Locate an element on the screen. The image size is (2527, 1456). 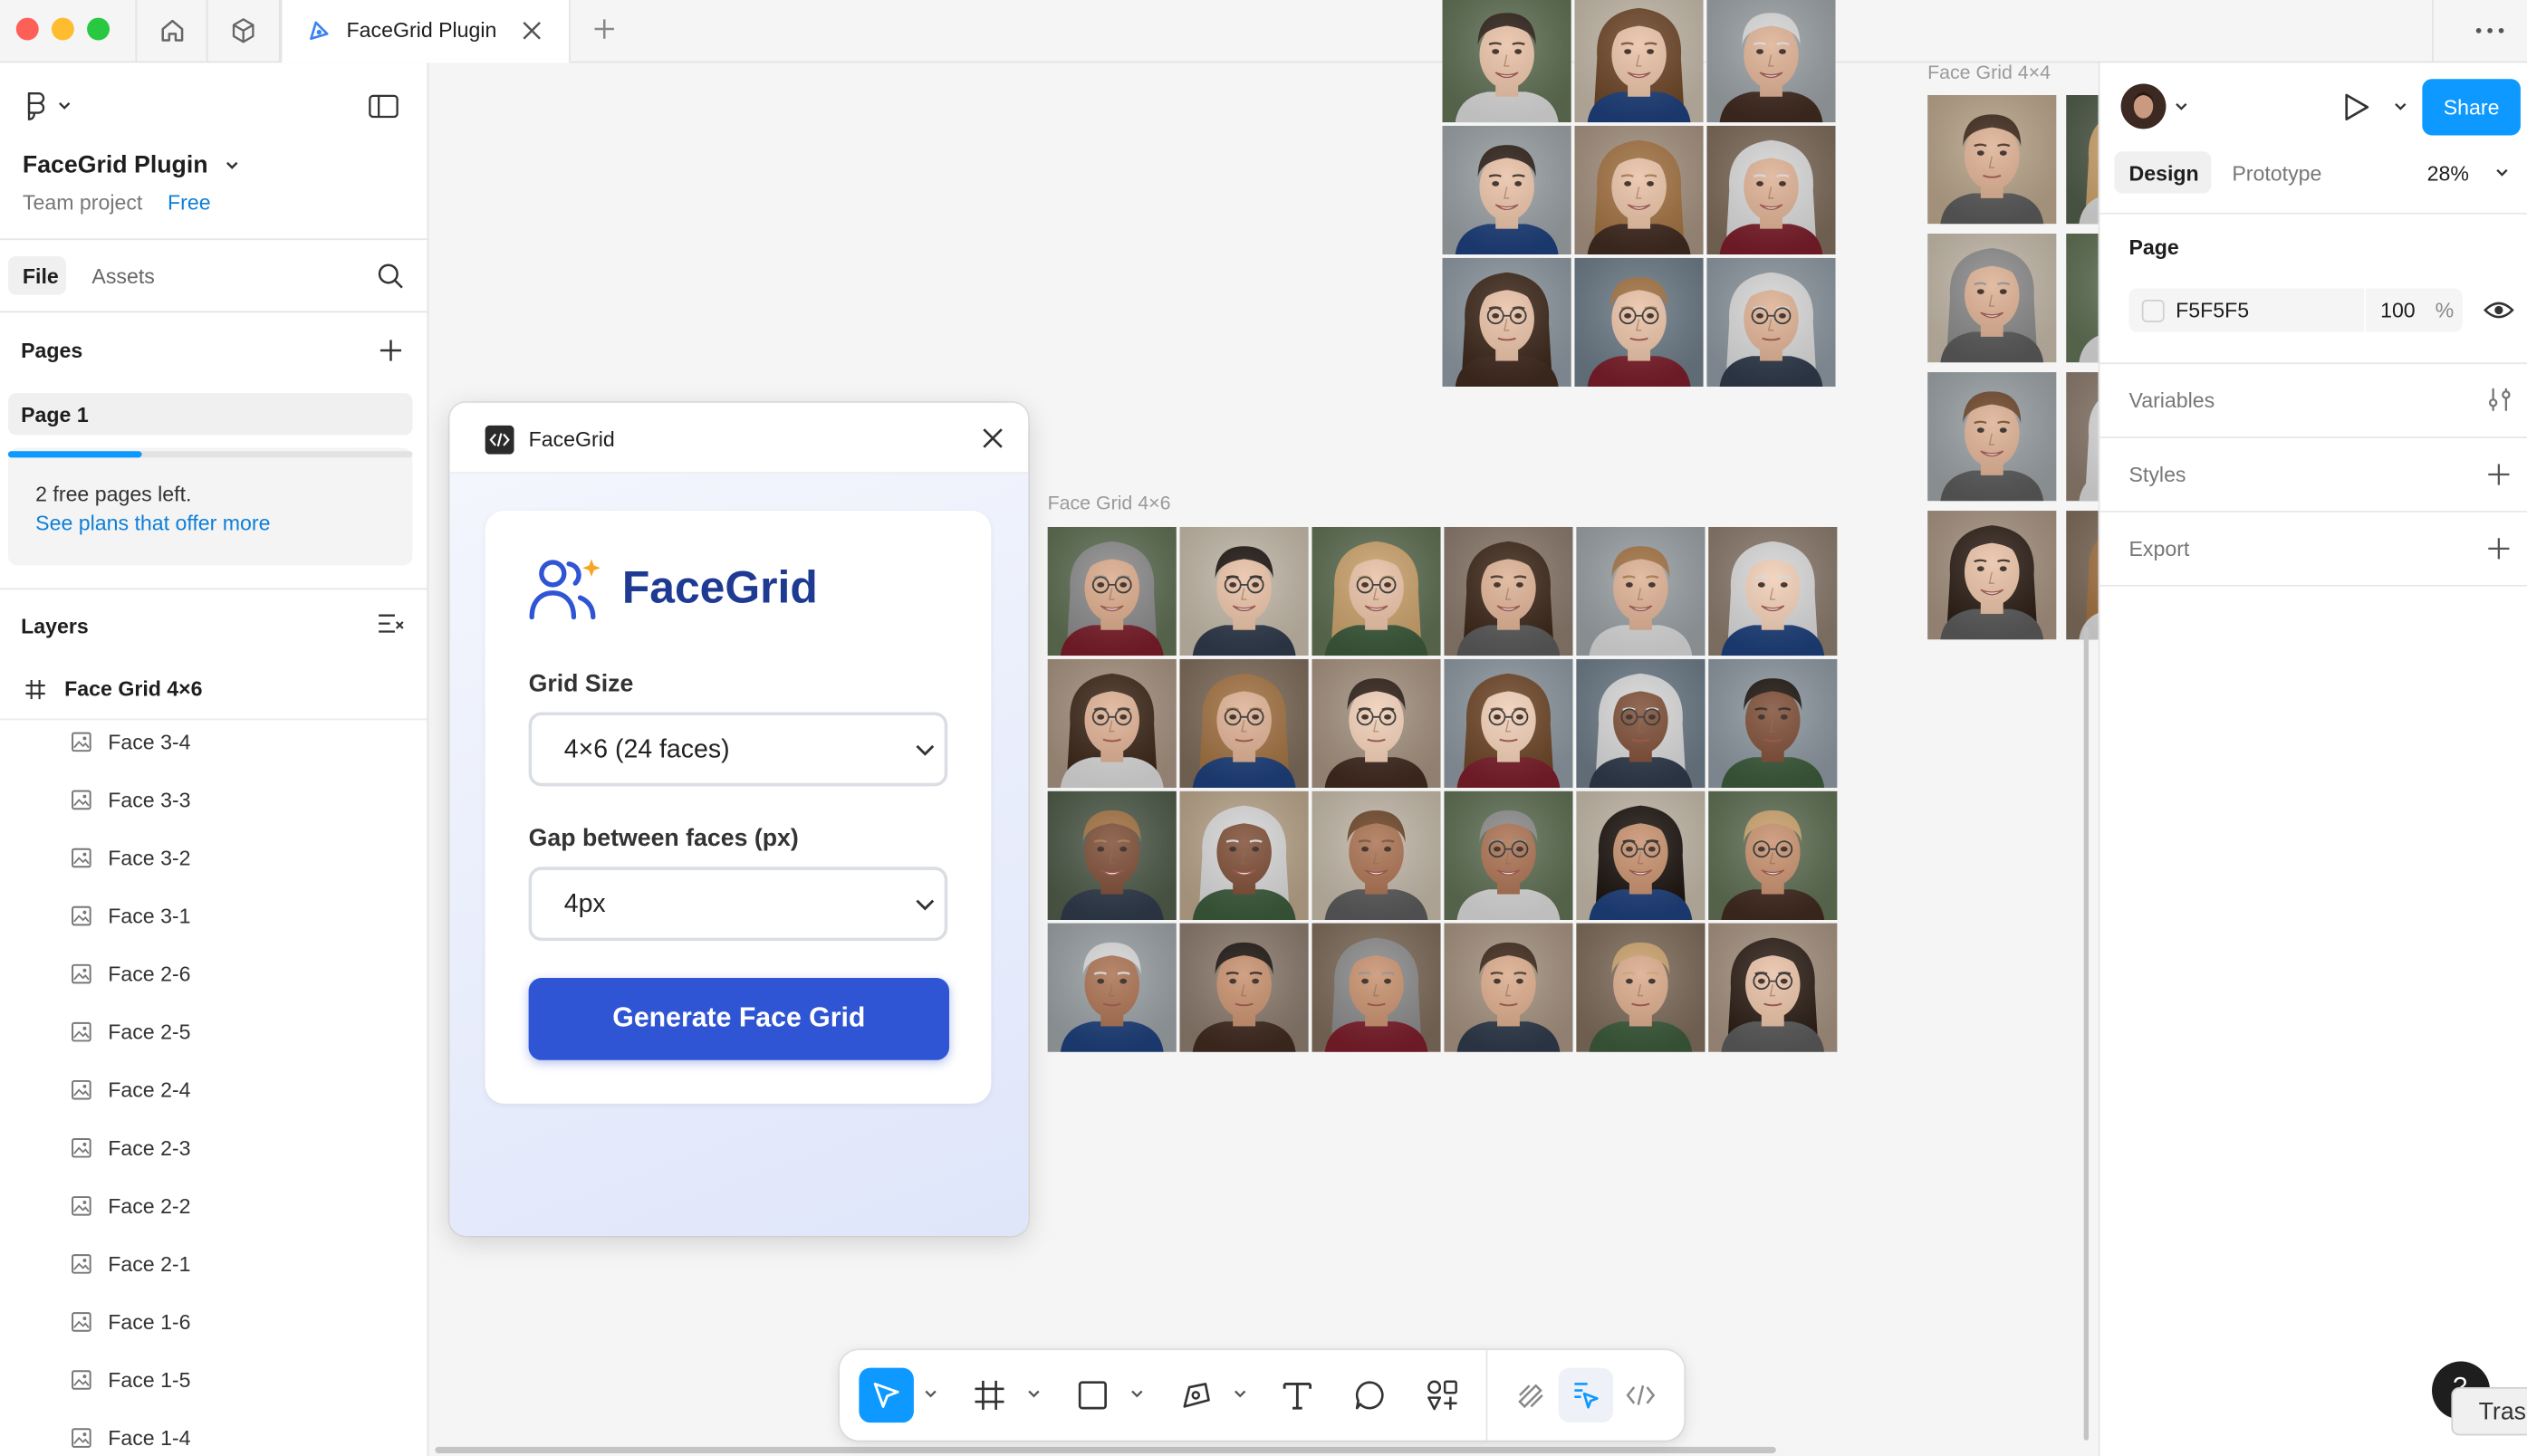
close-tab-icon is located at coordinates (532, 30).